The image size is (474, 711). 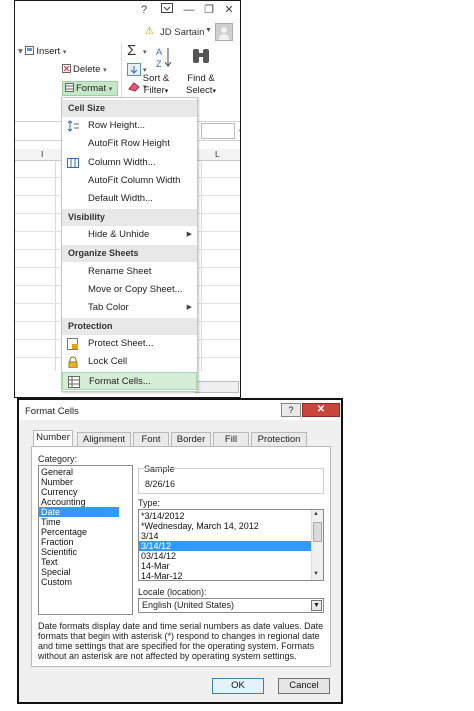 What do you see at coordinates (231, 439) in the screenshot?
I see `tab-fill: Fill` at bounding box center [231, 439].